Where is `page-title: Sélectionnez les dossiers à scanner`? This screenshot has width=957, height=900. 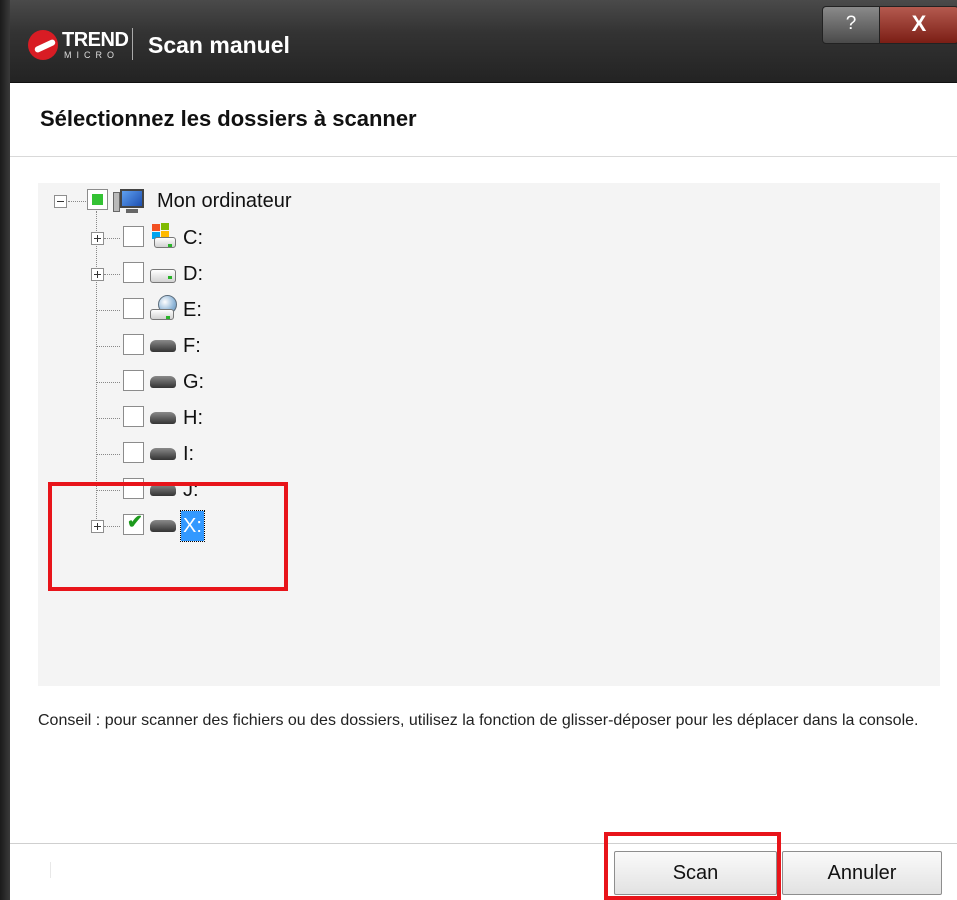 page-title: Sélectionnez les dossiers à scanner is located at coordinates (228, 118).